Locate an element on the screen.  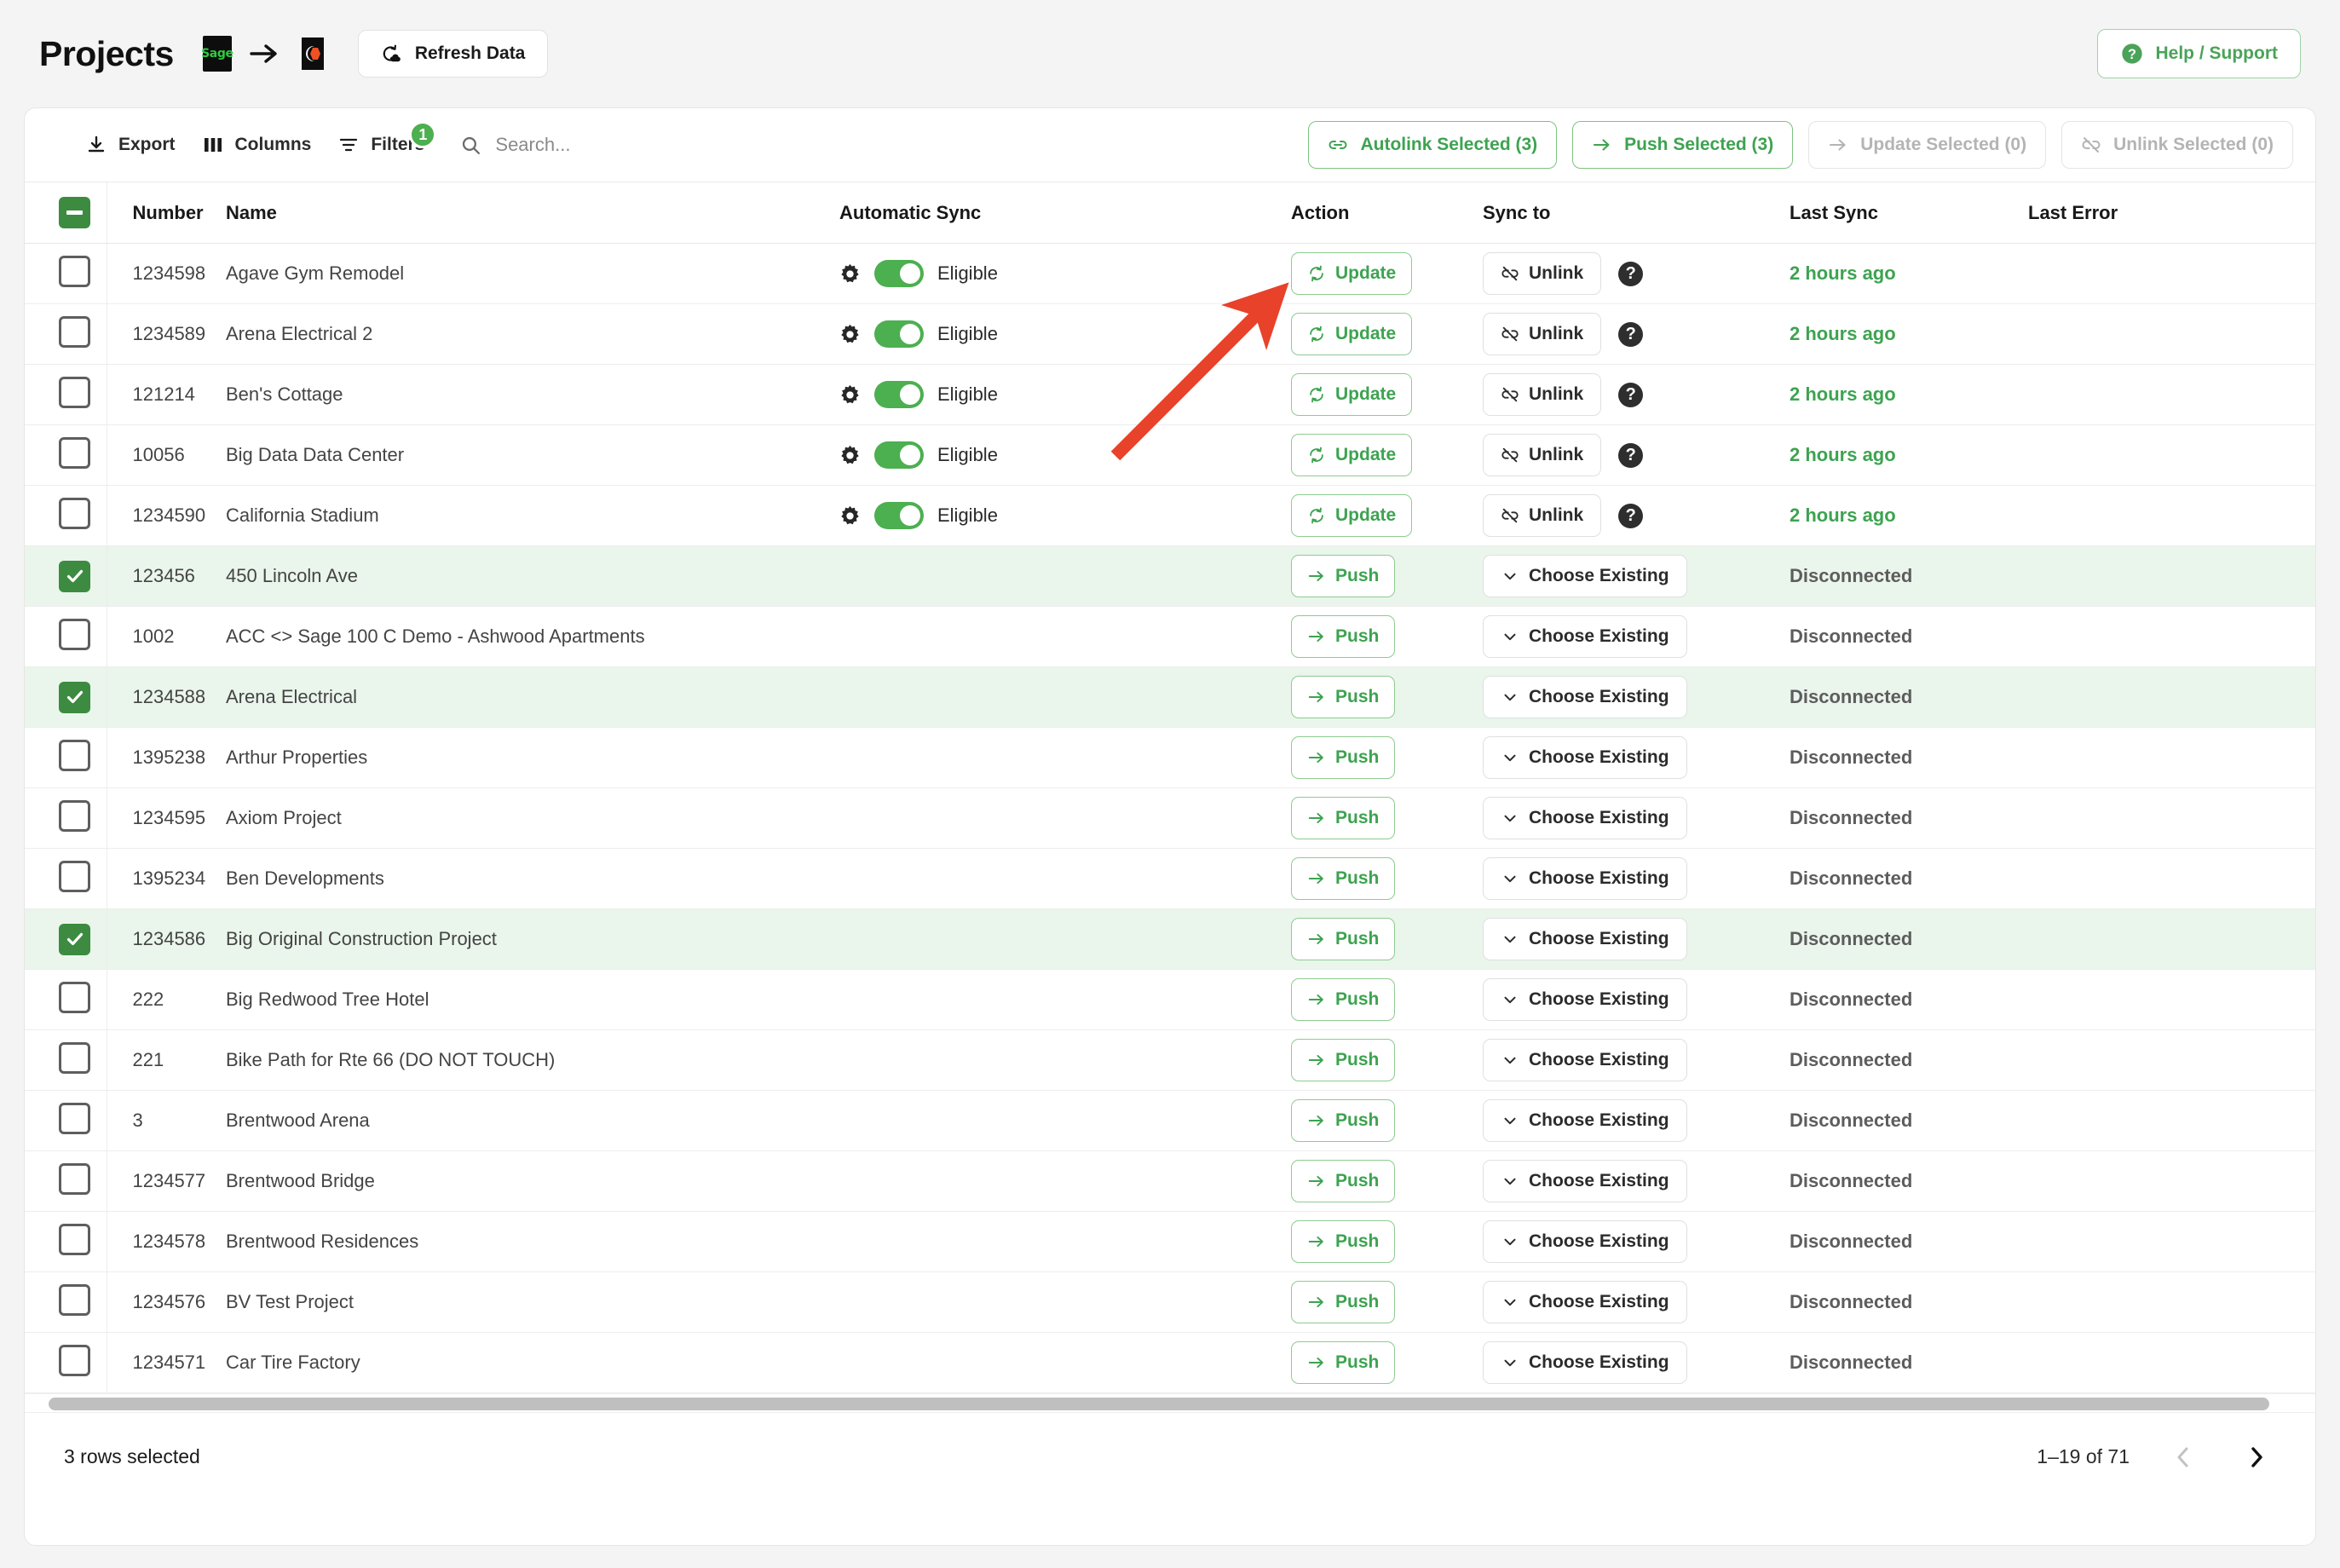
pagination-next-button is located at coordinates (2257, 1457).